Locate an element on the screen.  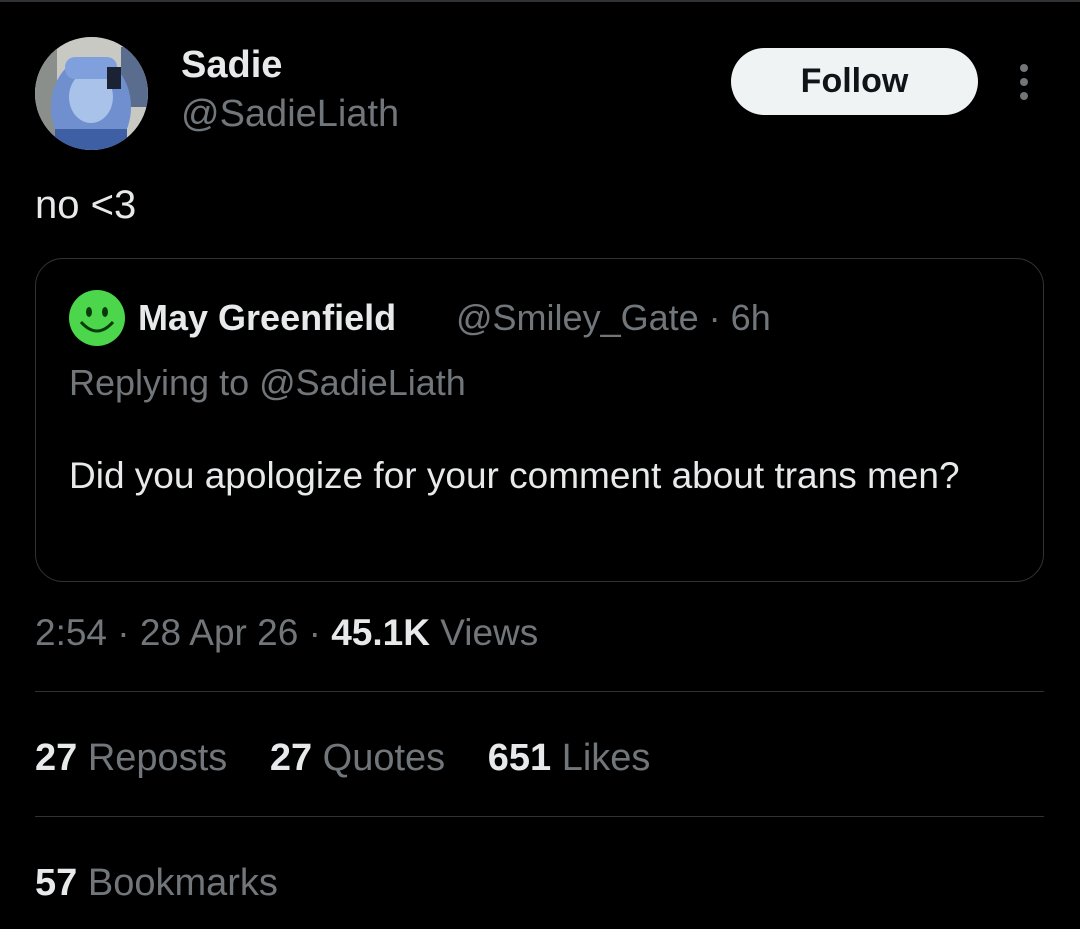
quoted-author-name: May Greenfield is located at coordinates (267, 318).